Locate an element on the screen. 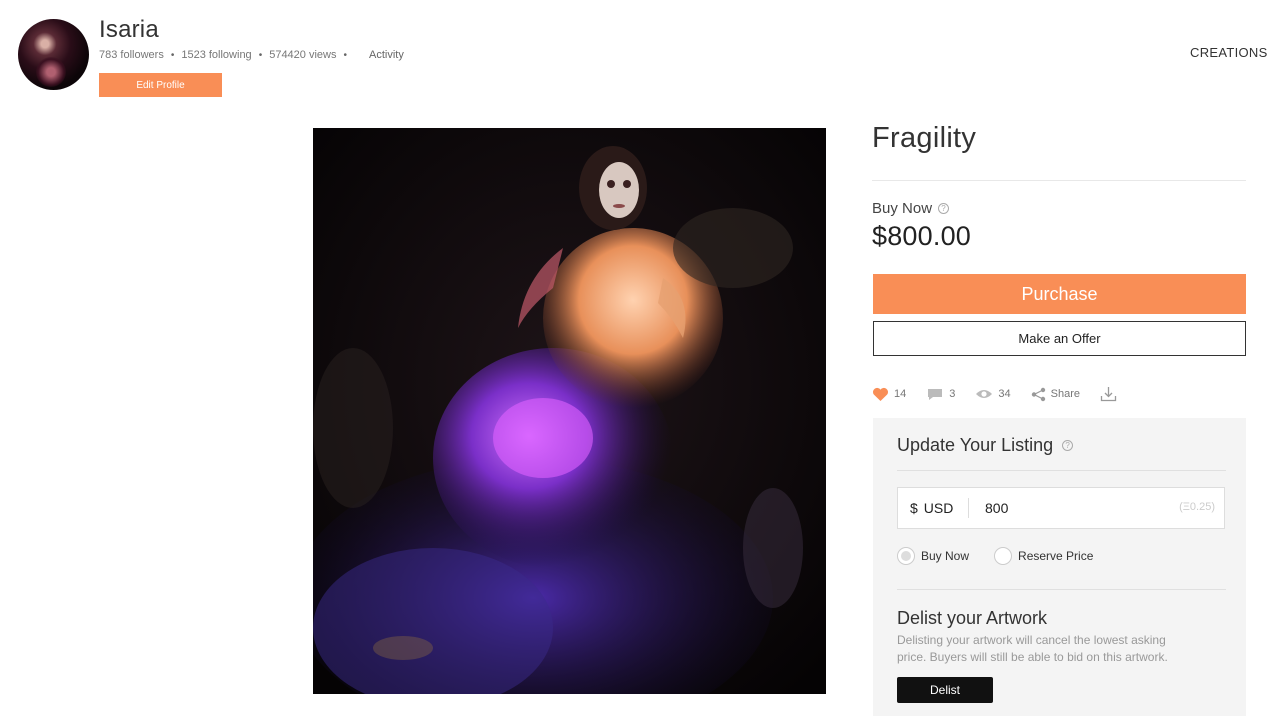 This screenshot has width=1280, height=716. following-count: 1523 following is located at coordinates (216, 55).